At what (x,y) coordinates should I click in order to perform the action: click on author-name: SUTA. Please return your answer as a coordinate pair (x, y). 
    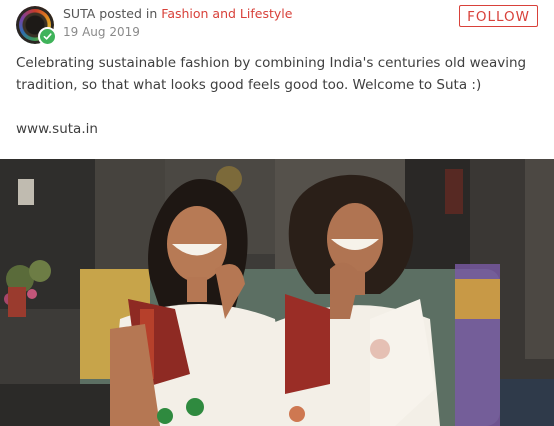
    Looking at the image, I should click on (79, 13).